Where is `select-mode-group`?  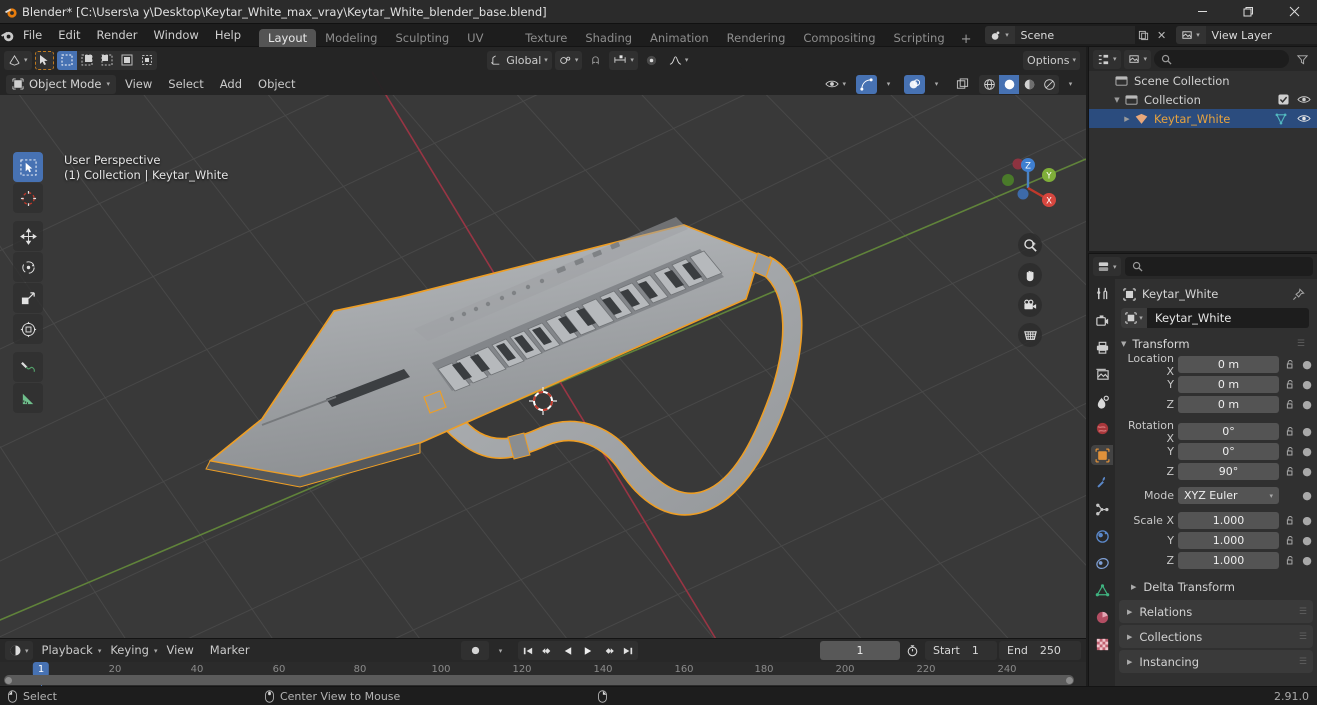
select-mode-group is located at coordinates (106, 60).